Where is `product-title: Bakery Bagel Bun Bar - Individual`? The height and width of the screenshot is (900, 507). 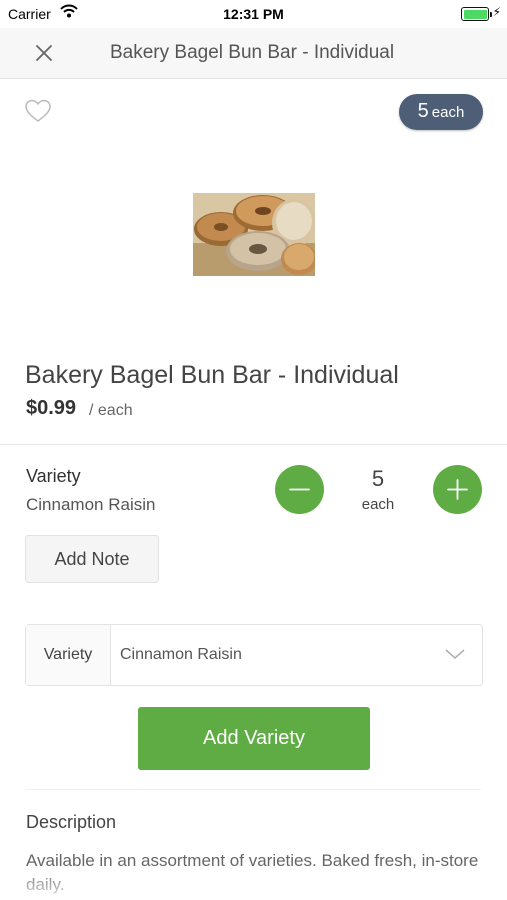 product-title: Bakery Bagel Bun Bar - Individual is located at coordinates (212, 375).